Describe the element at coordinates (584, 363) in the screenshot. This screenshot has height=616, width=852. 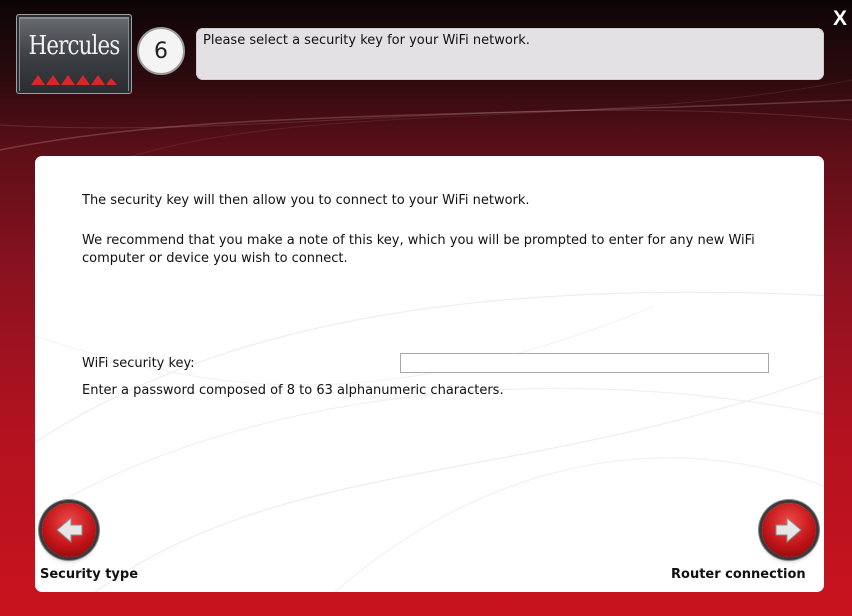
I see `security-key-input` at that location.